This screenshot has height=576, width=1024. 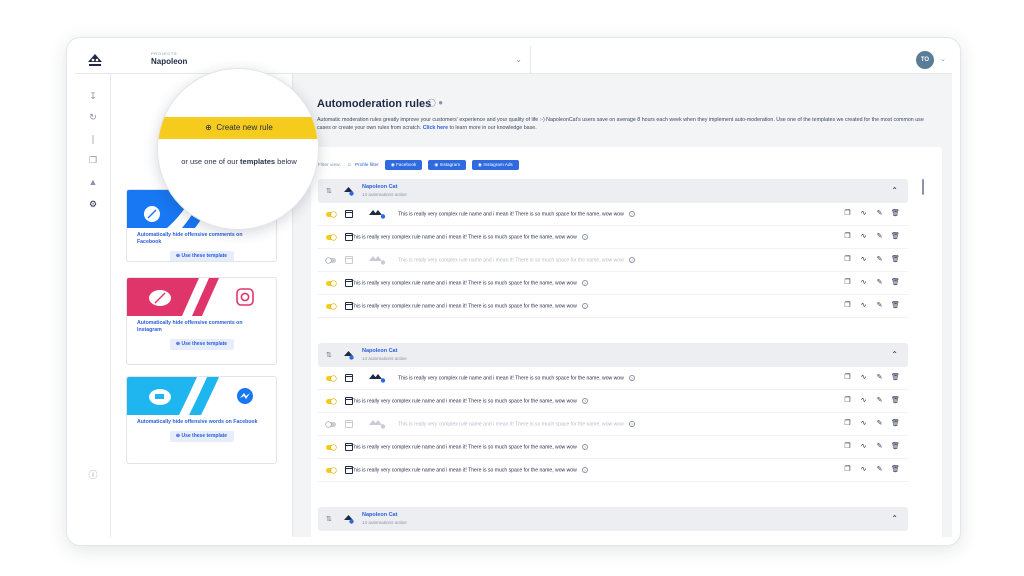 What do you see at coordinates (321, 60) in the screenshot?
I see `project-select: PROJECTS Napoleon ⌄` at bounding box center [321, 60].